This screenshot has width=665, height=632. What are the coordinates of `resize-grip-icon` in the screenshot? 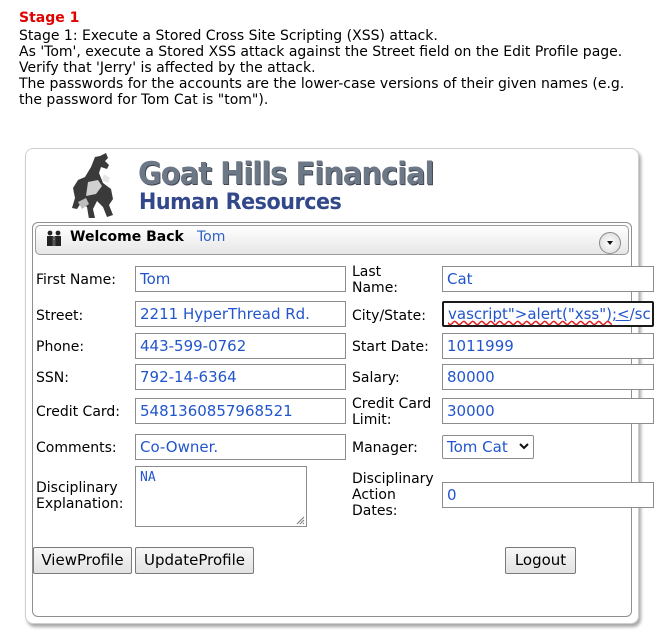 It's located at (300, 520).